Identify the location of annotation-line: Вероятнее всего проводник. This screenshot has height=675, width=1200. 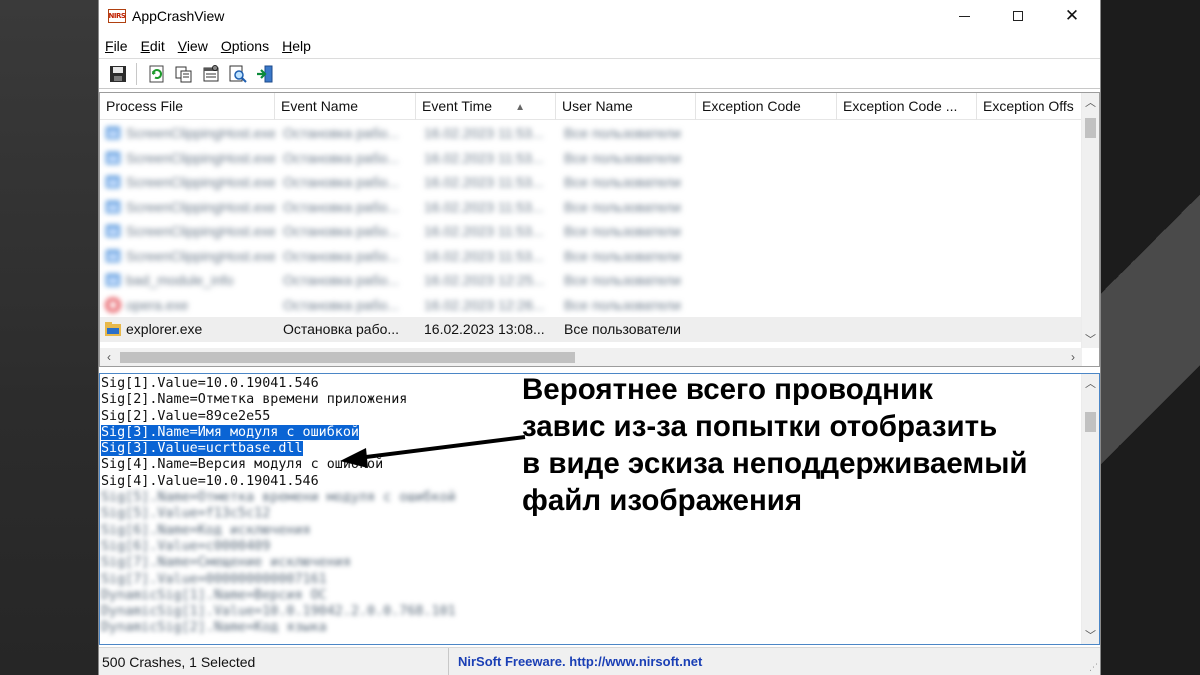
(727, 389).